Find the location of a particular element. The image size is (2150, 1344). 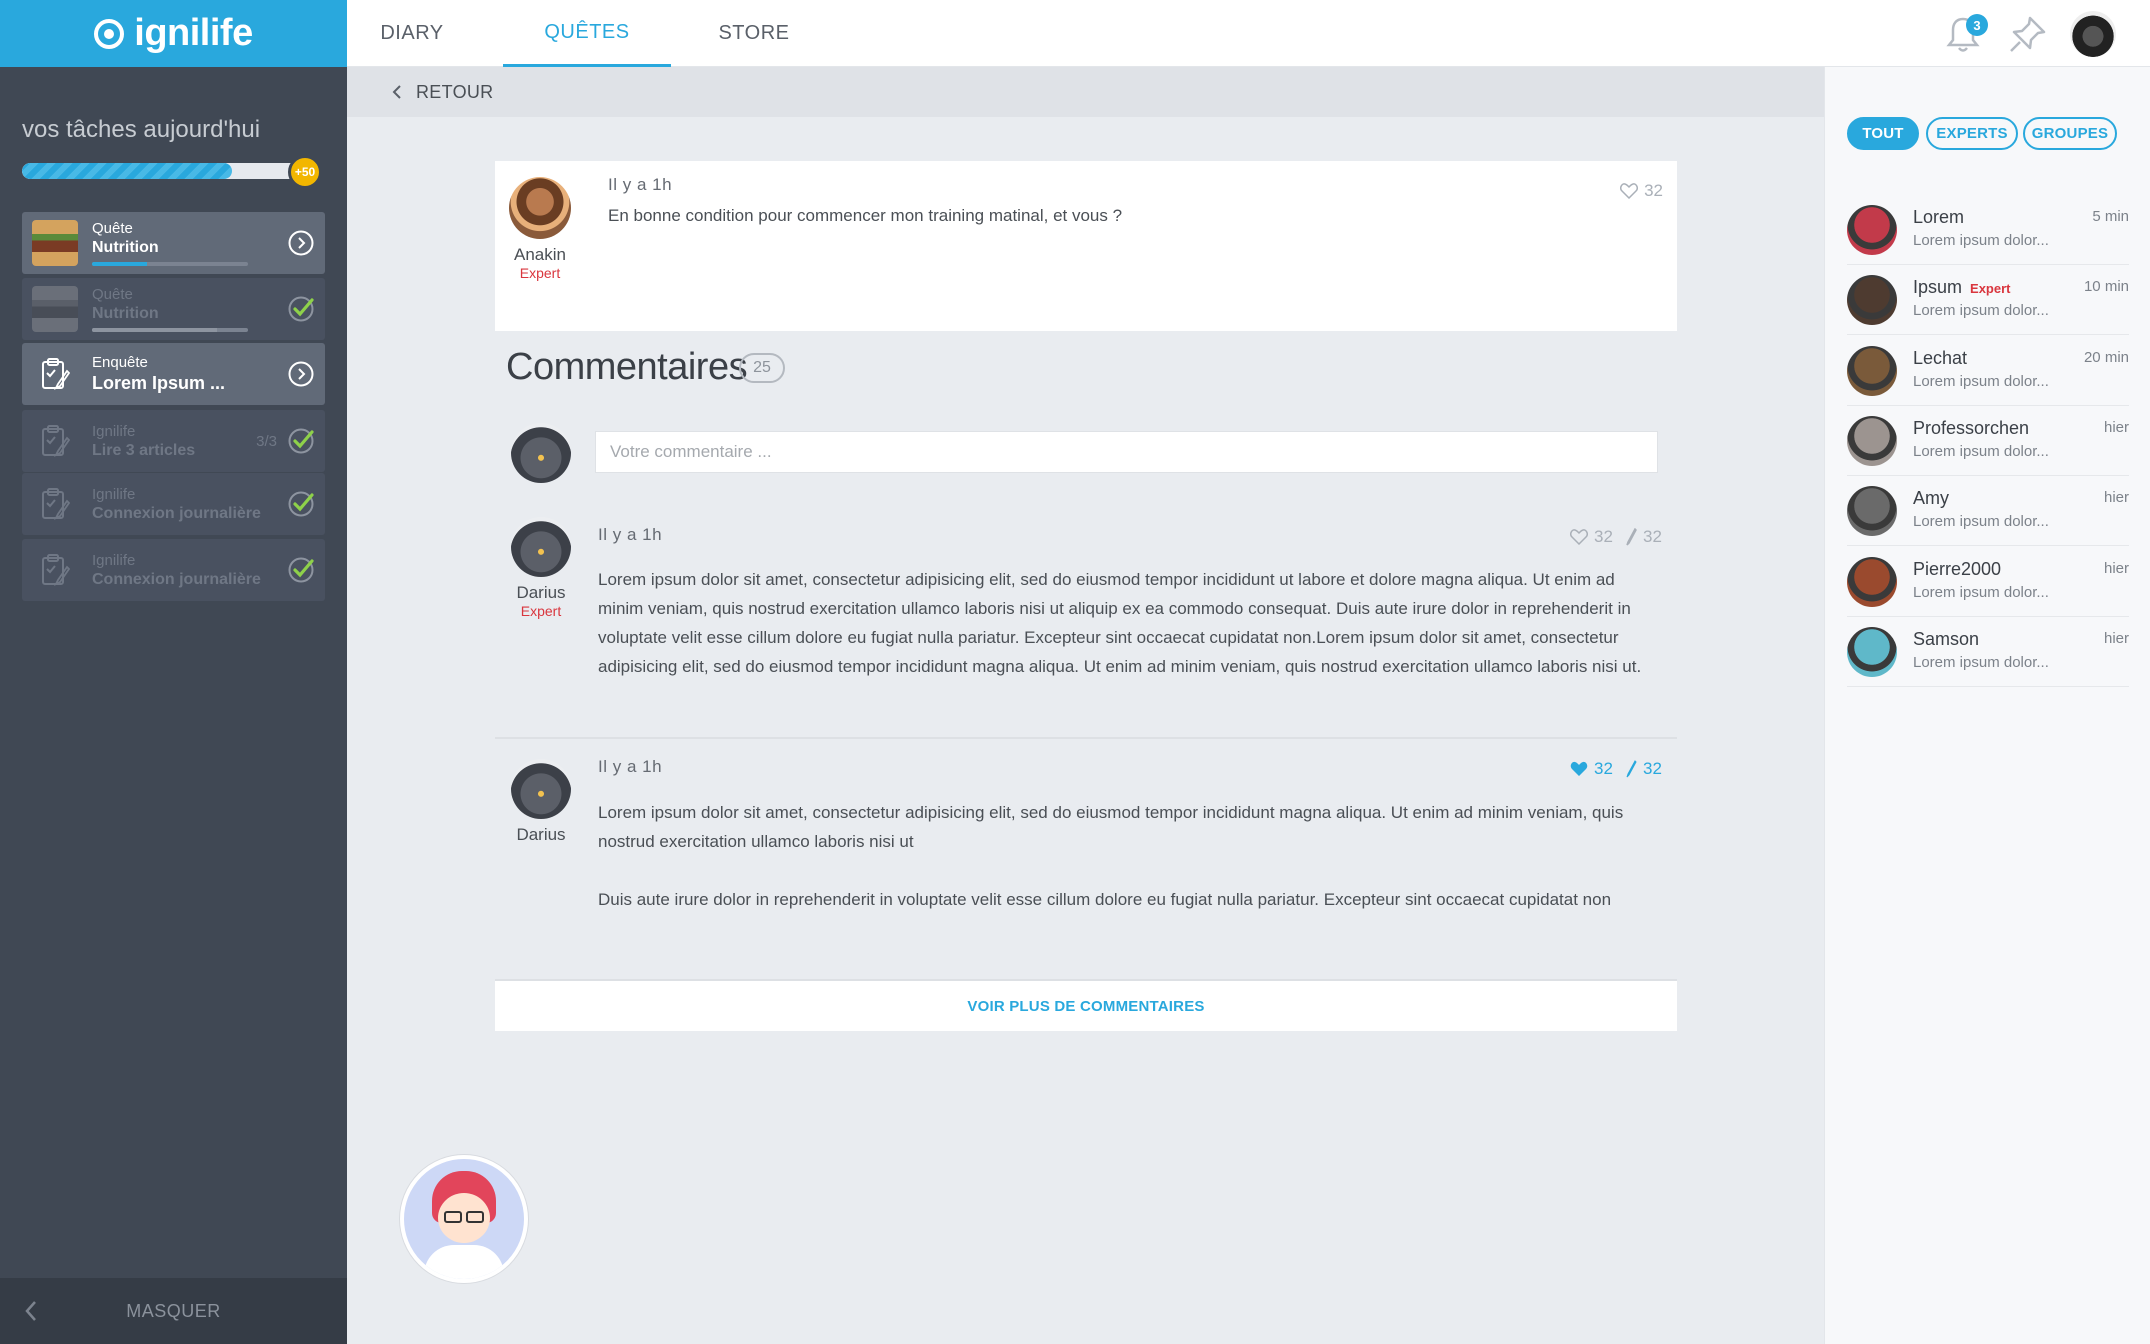

filter-groupes: GROUPES is located at coordinates (2070, 133).